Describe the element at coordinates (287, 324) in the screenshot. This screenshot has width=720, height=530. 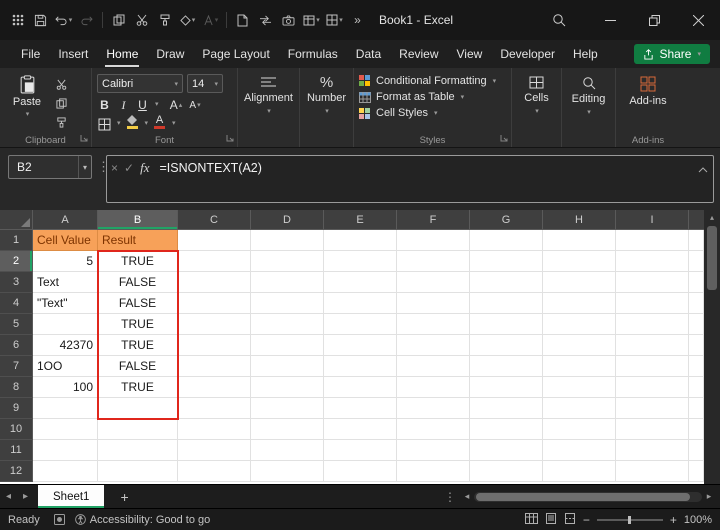
I see `cell-D5` at that location.